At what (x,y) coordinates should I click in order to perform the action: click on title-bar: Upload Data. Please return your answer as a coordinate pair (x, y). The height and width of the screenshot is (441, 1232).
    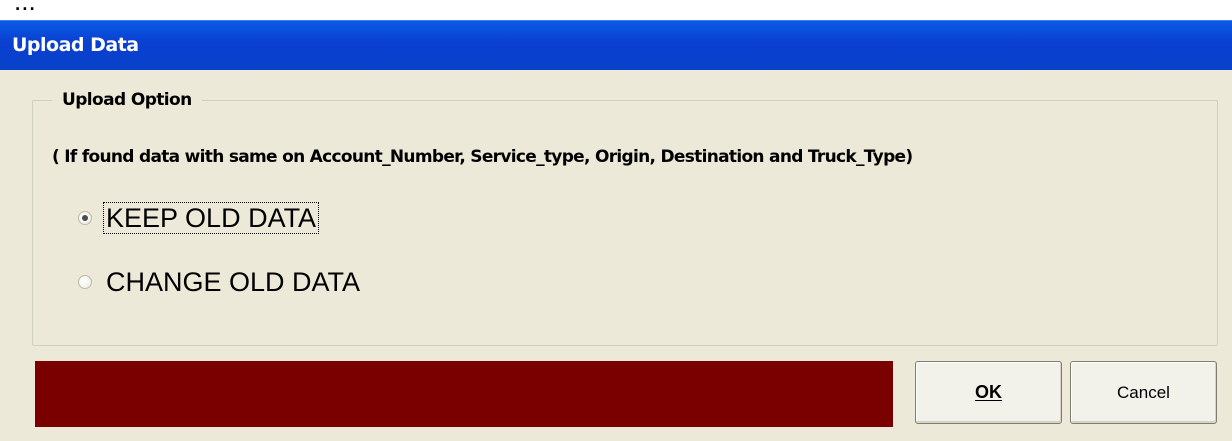
    Looking at the image, I should click on (616, 45).